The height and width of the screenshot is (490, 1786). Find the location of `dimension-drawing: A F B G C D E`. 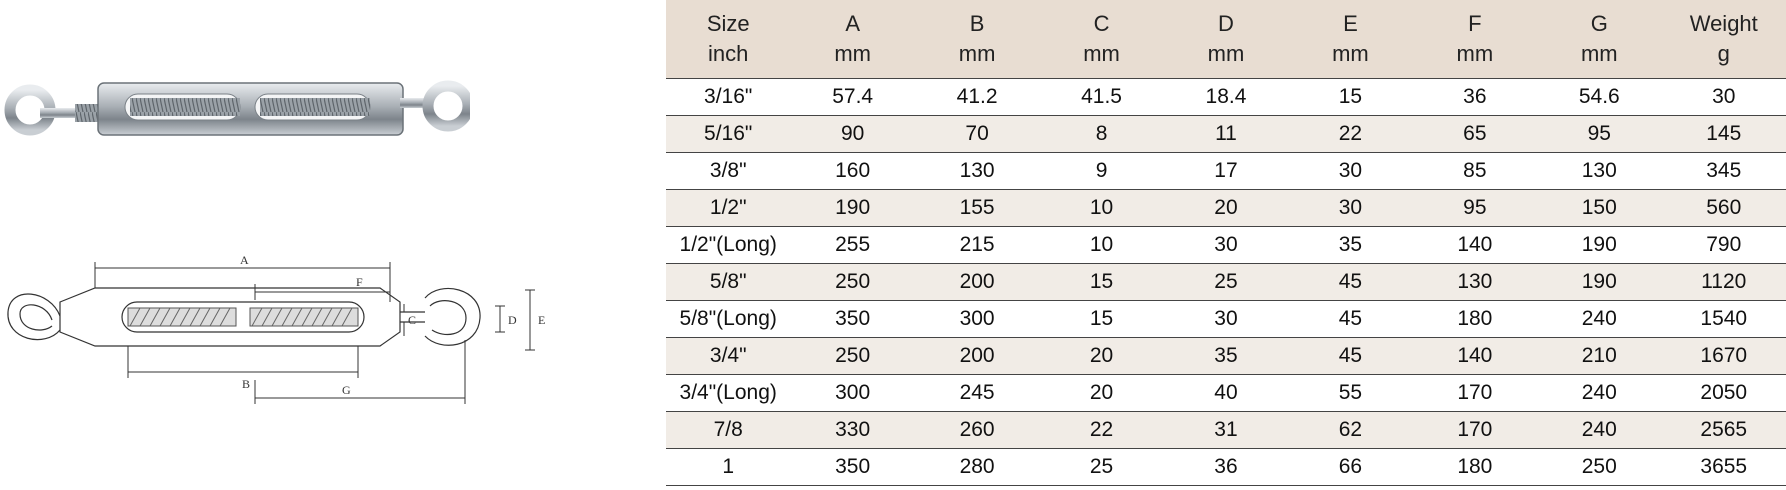

dimension-drawing: A F B G C D E is located at coordinates (276, 328).